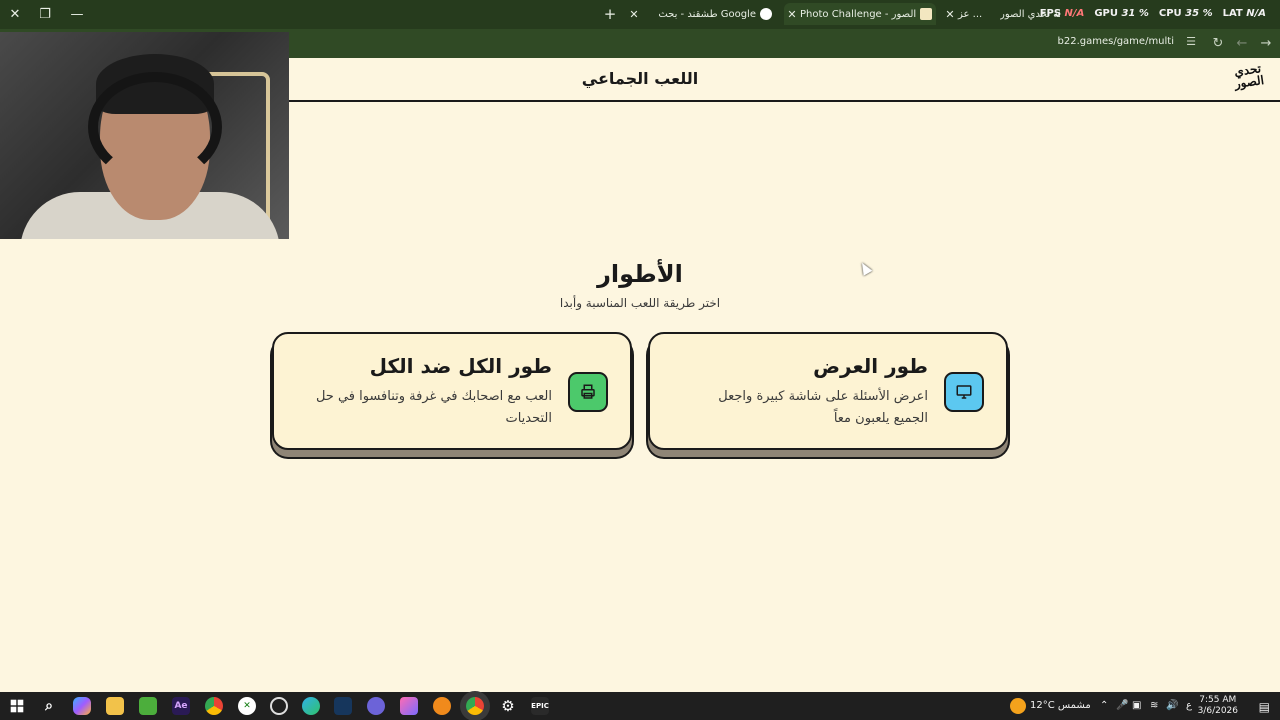  I want to click on weather-icon, so click(1018, 706).